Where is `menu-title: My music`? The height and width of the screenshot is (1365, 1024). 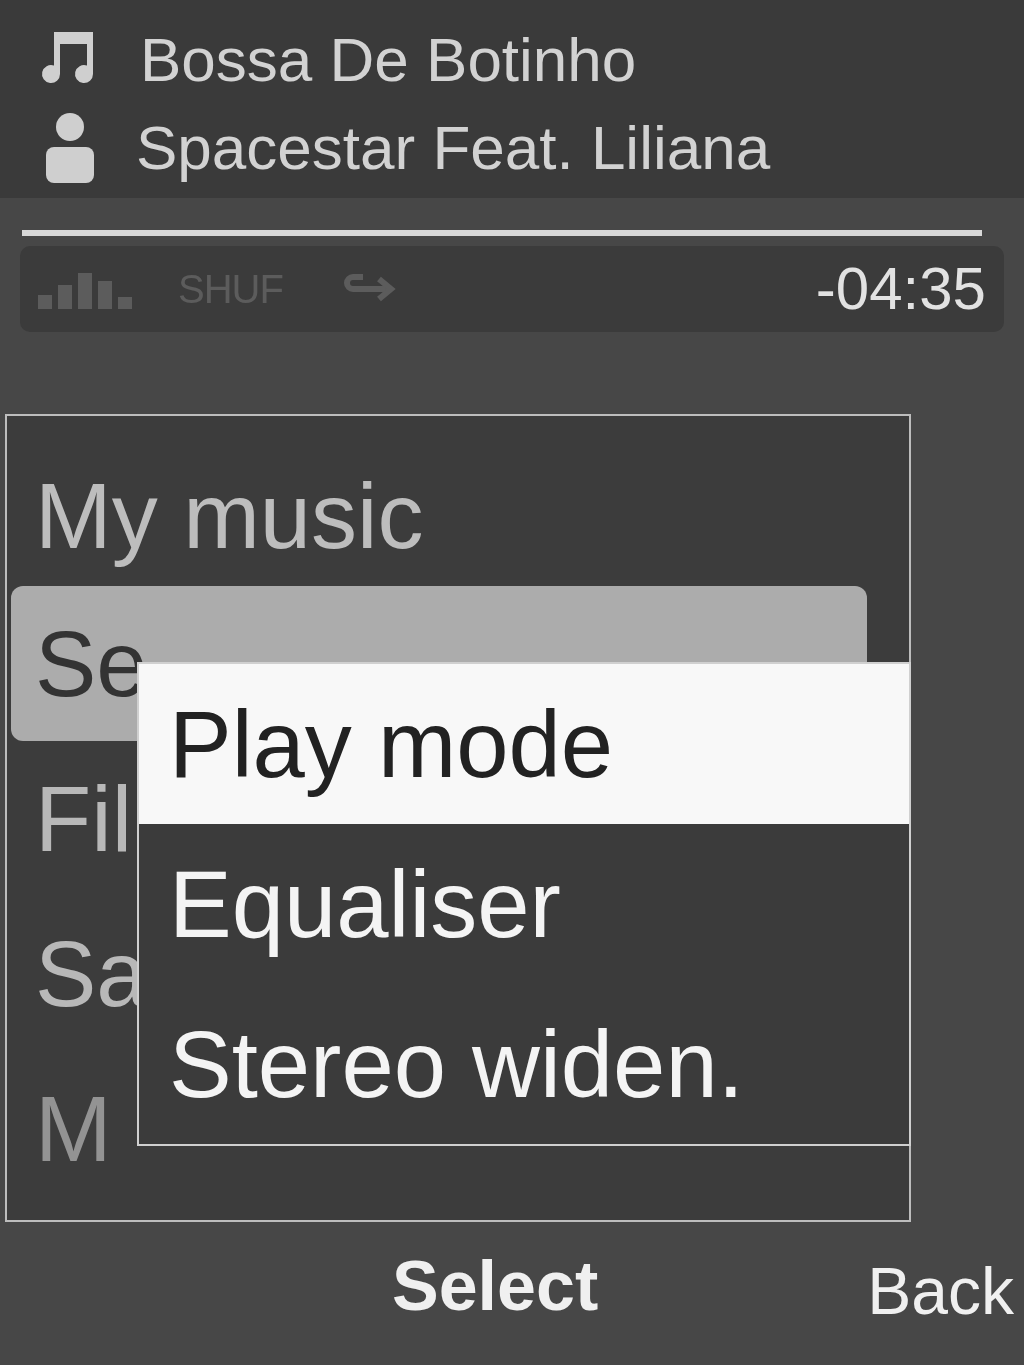
menu-title: My music is located at coordinates (229, 516).